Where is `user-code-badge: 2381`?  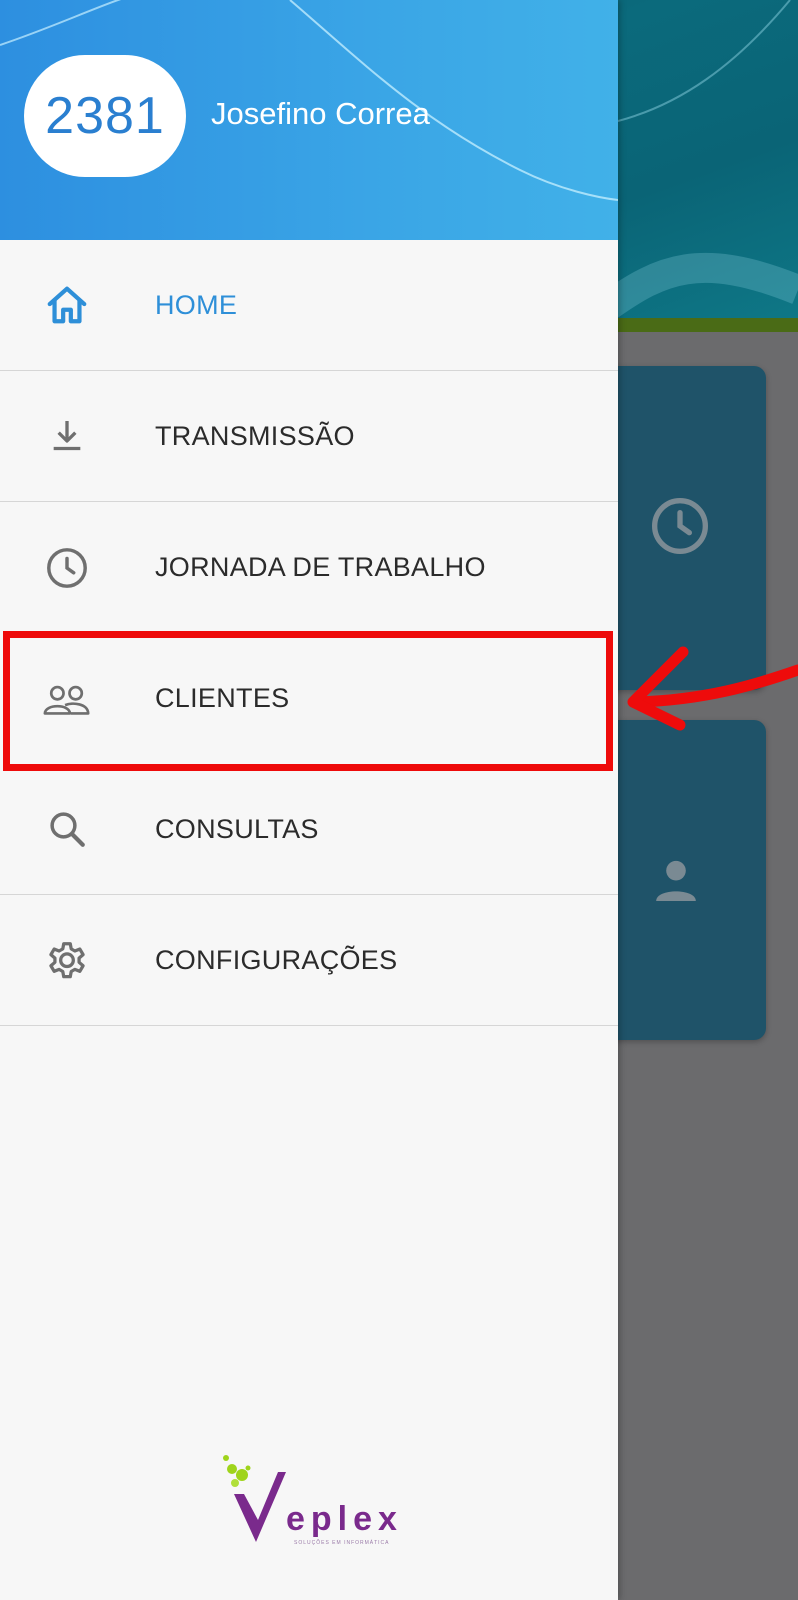 user-code-badge: 2381 is located at coordinates (105, 116).